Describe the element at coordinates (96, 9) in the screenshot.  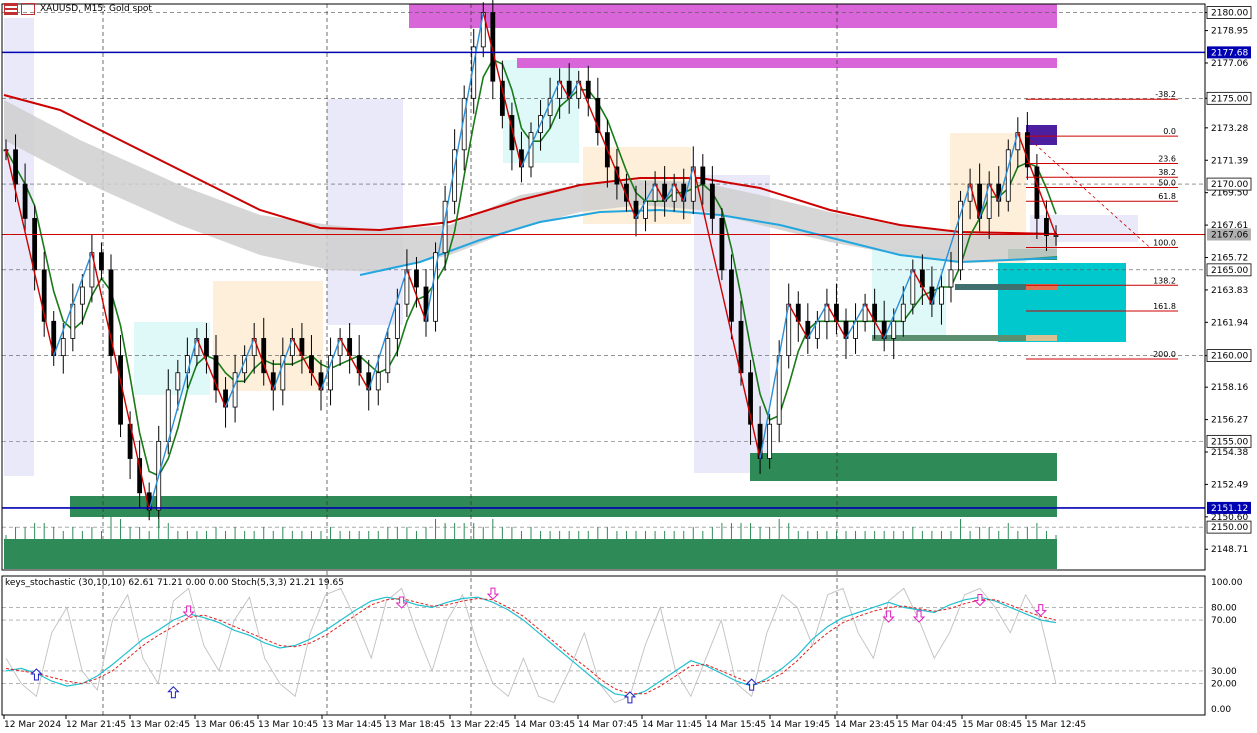
I see `symbol-label: XAUUSD, M15: Gold spot` at that location.